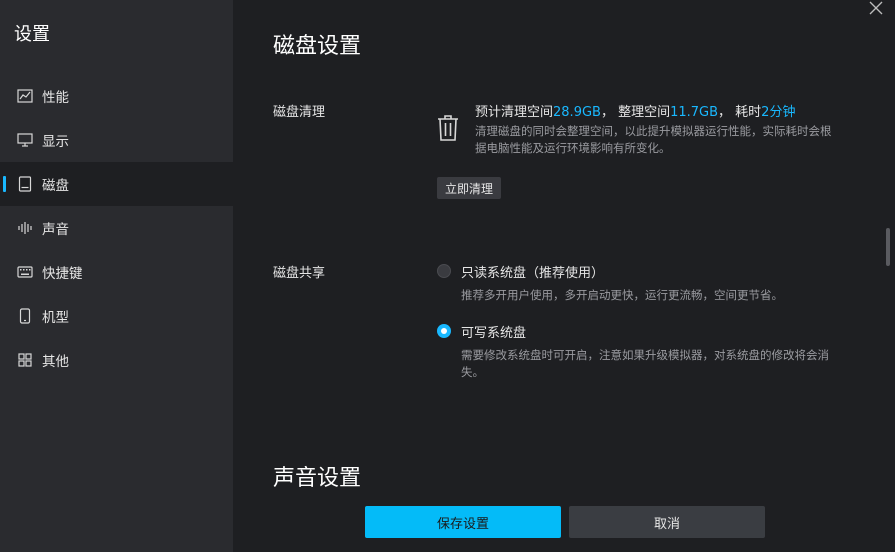  What do you see at coordinates (778, 112) in the screenshot?
I see `time-value: 2分钟` at bounding box center [778, 112].